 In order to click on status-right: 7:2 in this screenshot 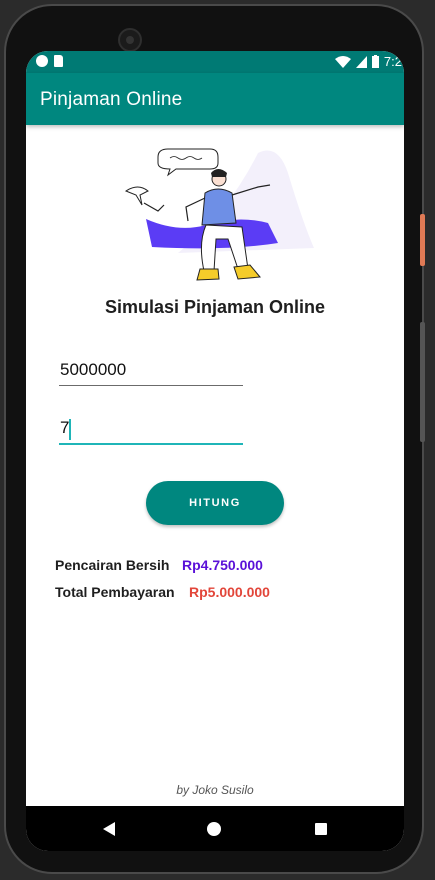, I will do `click(368, 61)`.